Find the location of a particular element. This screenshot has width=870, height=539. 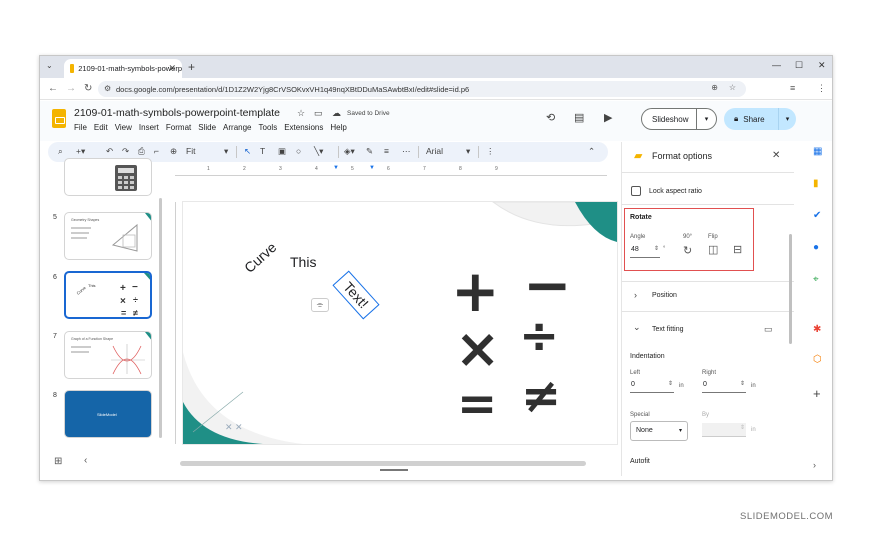

this-text: This is located at coordinates (303, 262).